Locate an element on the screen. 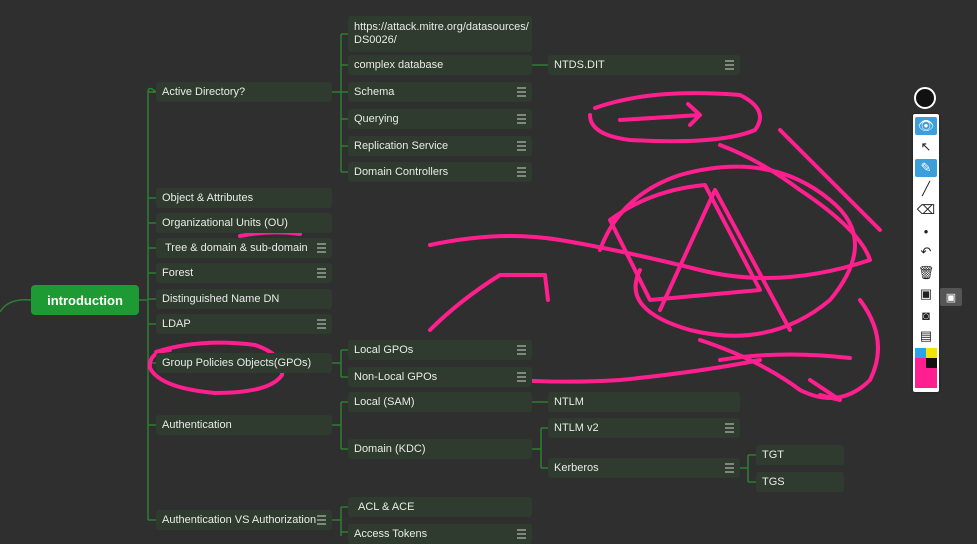 Image resolution: width=977 pixels, height=544 pixels. eye-icon: 👁 is located at coordinates (926, 126).